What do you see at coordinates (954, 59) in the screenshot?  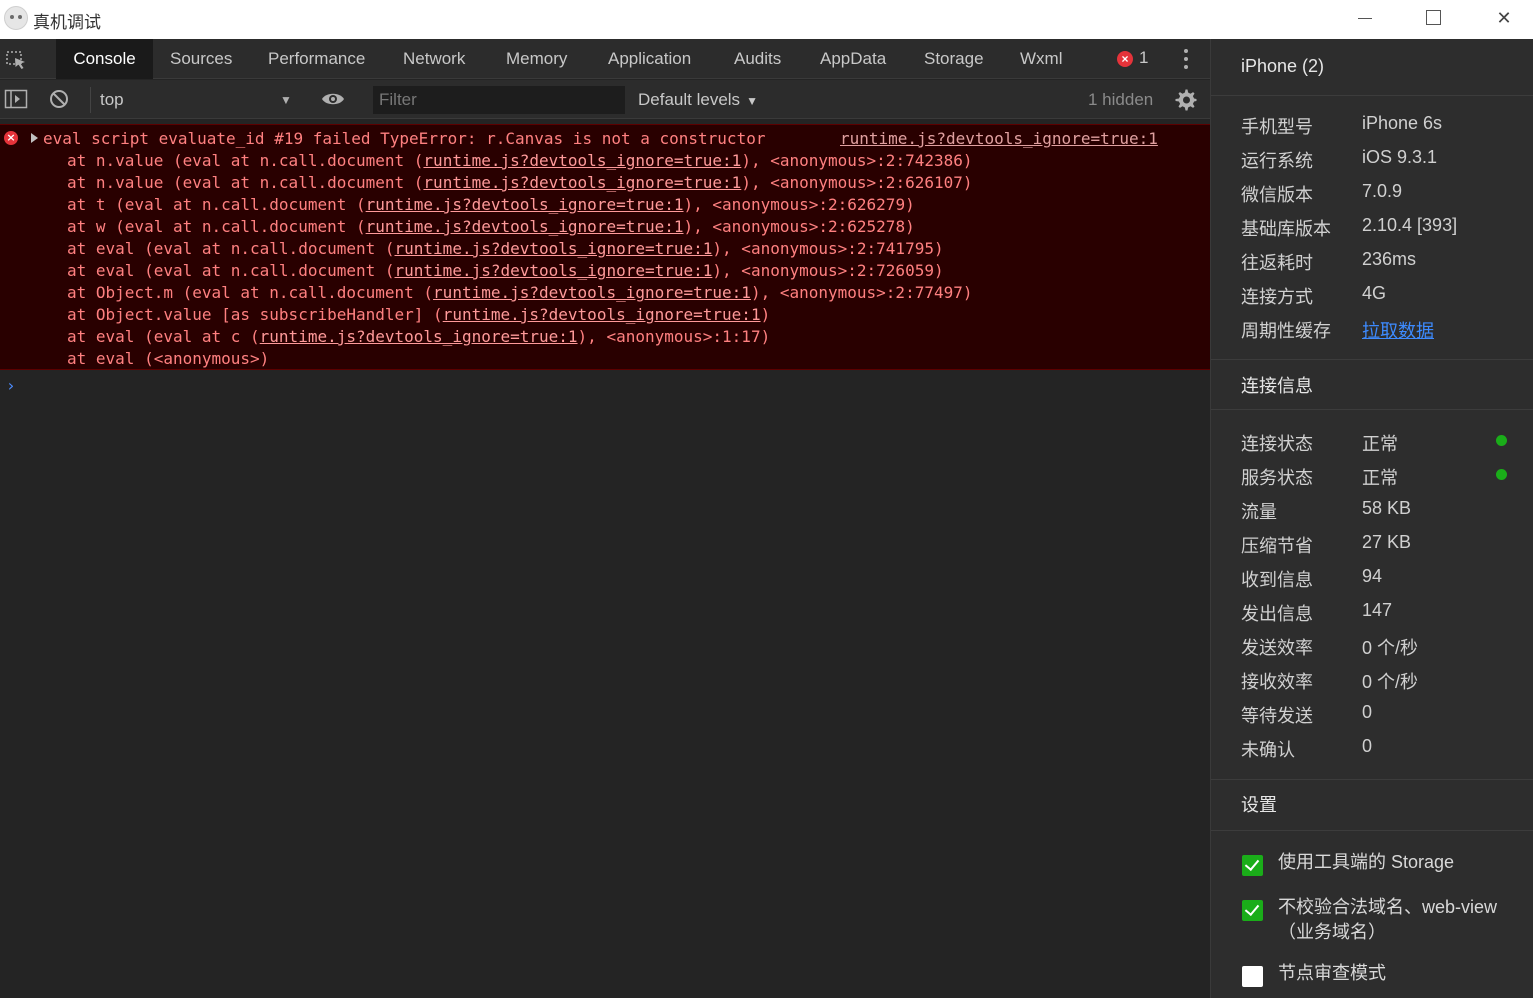 I see `tab-storage: Storage` at bounding box center [954, 59].